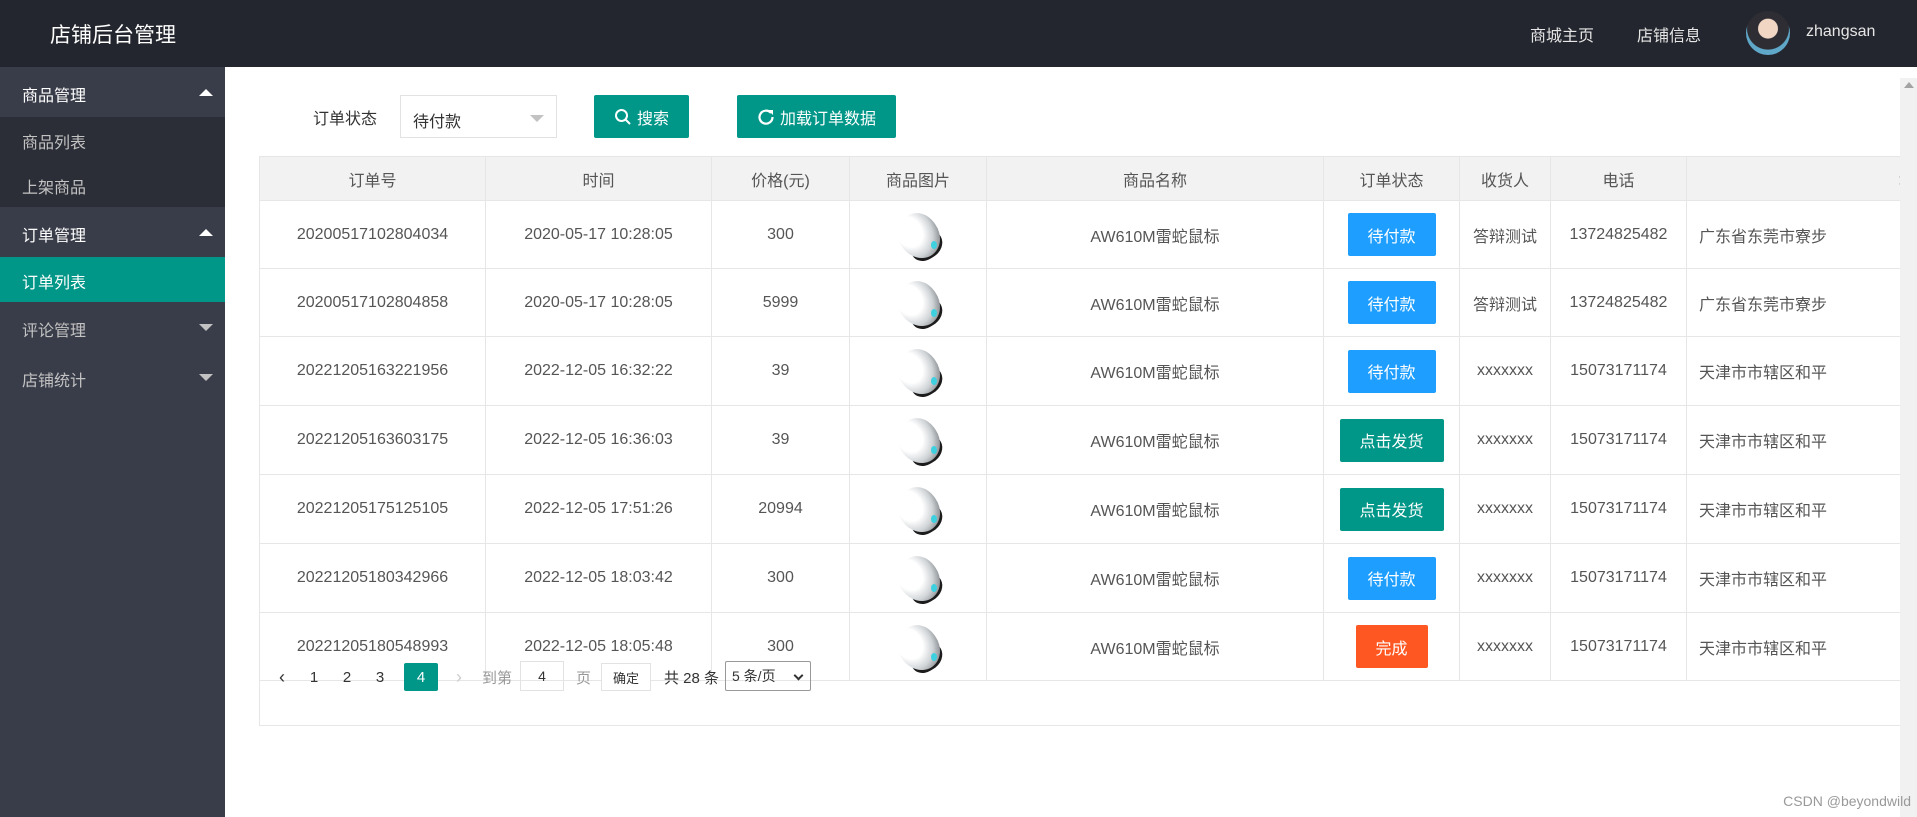 This screenshot has width=1917, height=817. Describe the element at coordinates (1840, 32) in the screenshot. I see `username: zhangsan` at that location.